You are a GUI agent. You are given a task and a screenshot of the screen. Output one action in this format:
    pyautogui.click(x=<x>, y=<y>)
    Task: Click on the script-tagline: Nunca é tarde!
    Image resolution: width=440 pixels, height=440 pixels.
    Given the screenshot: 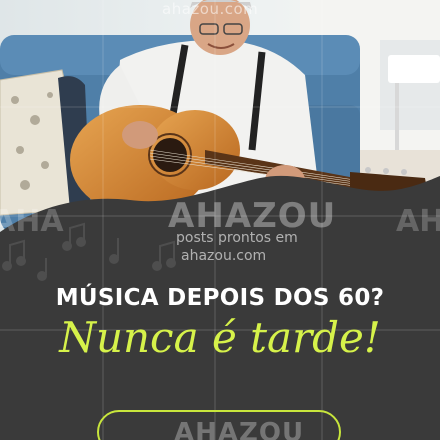 What is the action you would take?
    pyautogui.click(x=220, y=337)
    